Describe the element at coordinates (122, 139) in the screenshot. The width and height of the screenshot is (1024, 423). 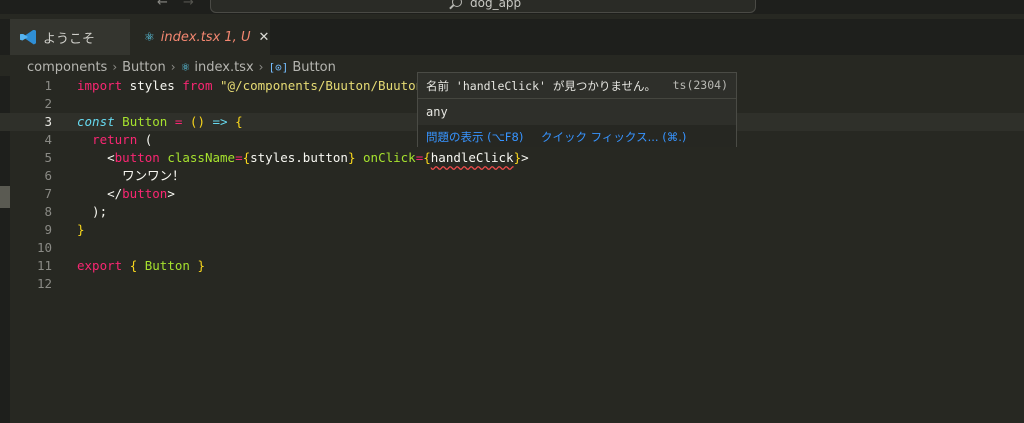
I see `code-text: return (` at that location.